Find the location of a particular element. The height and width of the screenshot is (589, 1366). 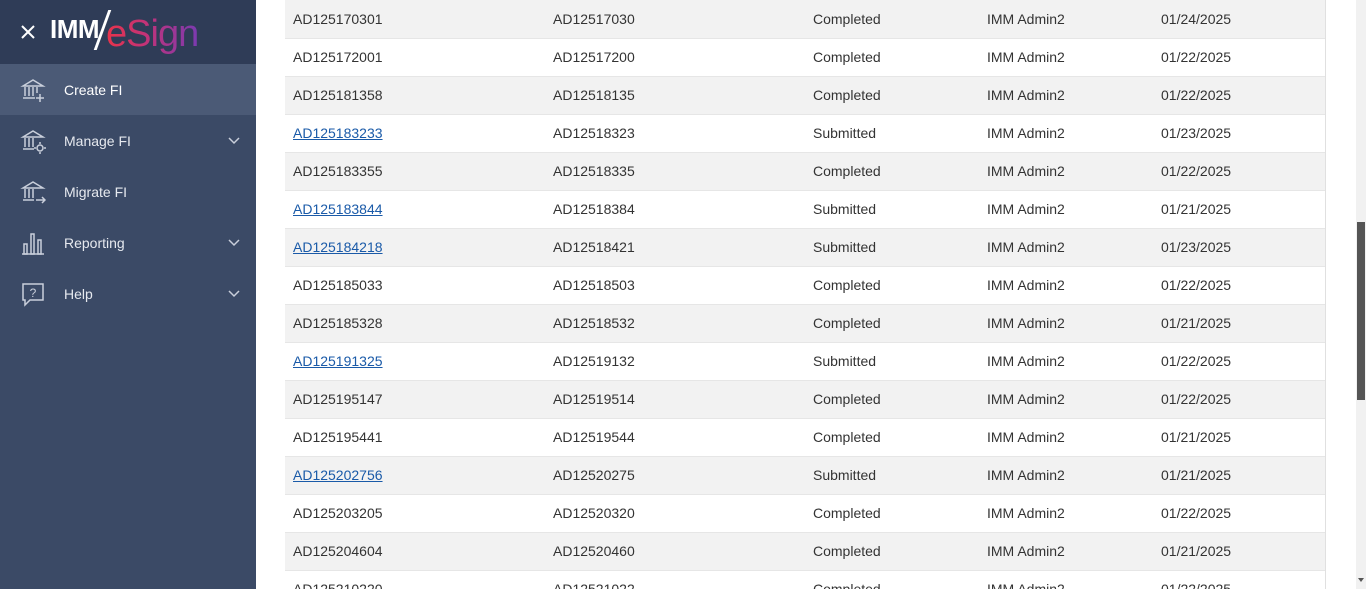

scroll-down-arrow-icon is located at coordinates (1361, 580).